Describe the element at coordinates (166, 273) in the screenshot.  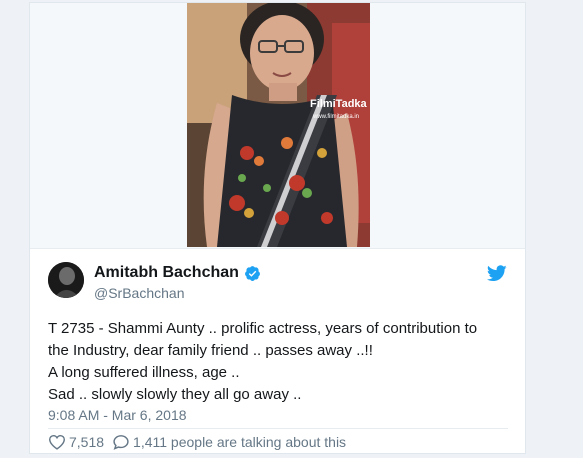
I see `author-display-name: Amitabh Bachchan` at that location.